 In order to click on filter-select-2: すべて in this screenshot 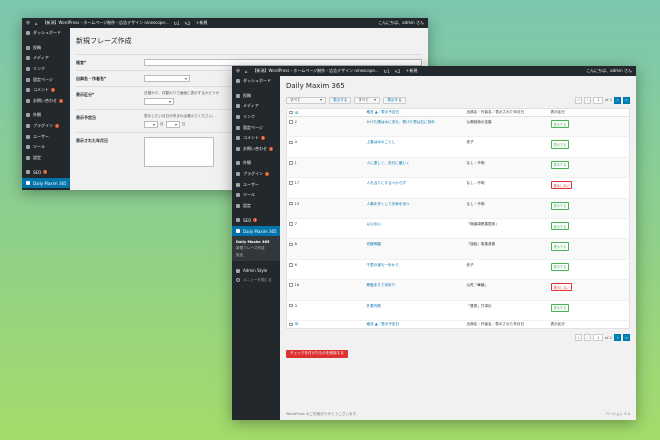, I will do `click(367, 100)`.